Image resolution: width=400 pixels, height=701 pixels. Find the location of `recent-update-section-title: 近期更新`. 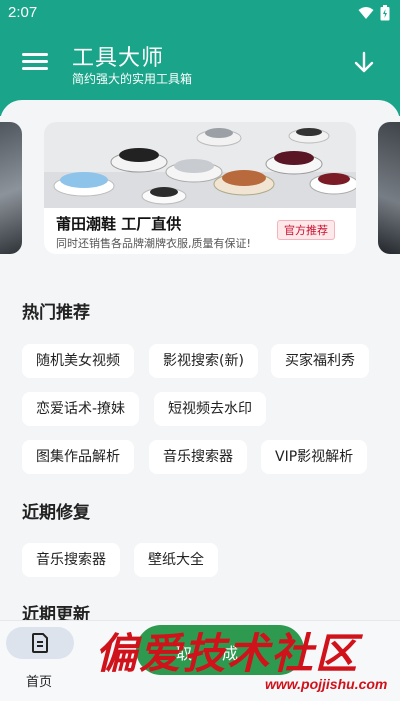

recent-update-section-title: 近期更新 is located at coordinates (56, 612).